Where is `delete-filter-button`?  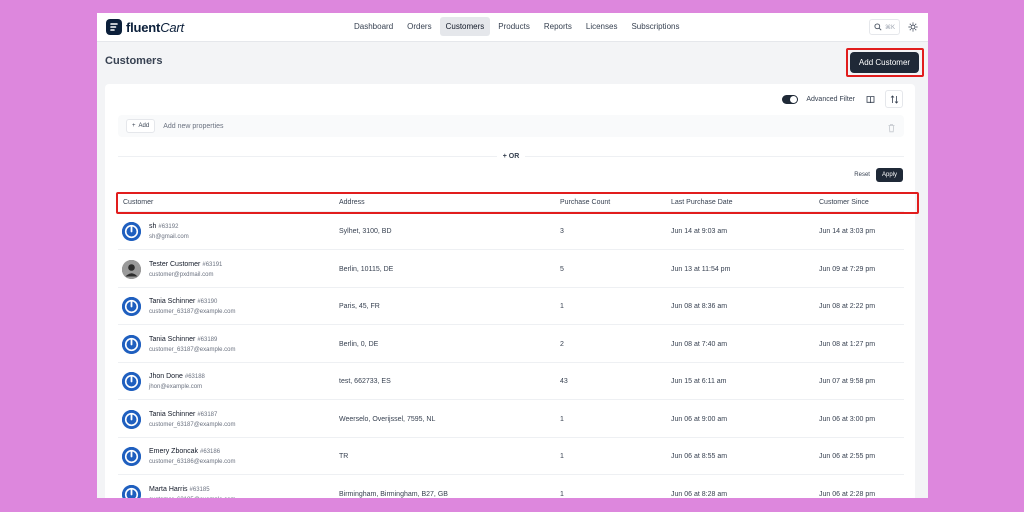 delete-filter-button is located at coordinates (891, 129).